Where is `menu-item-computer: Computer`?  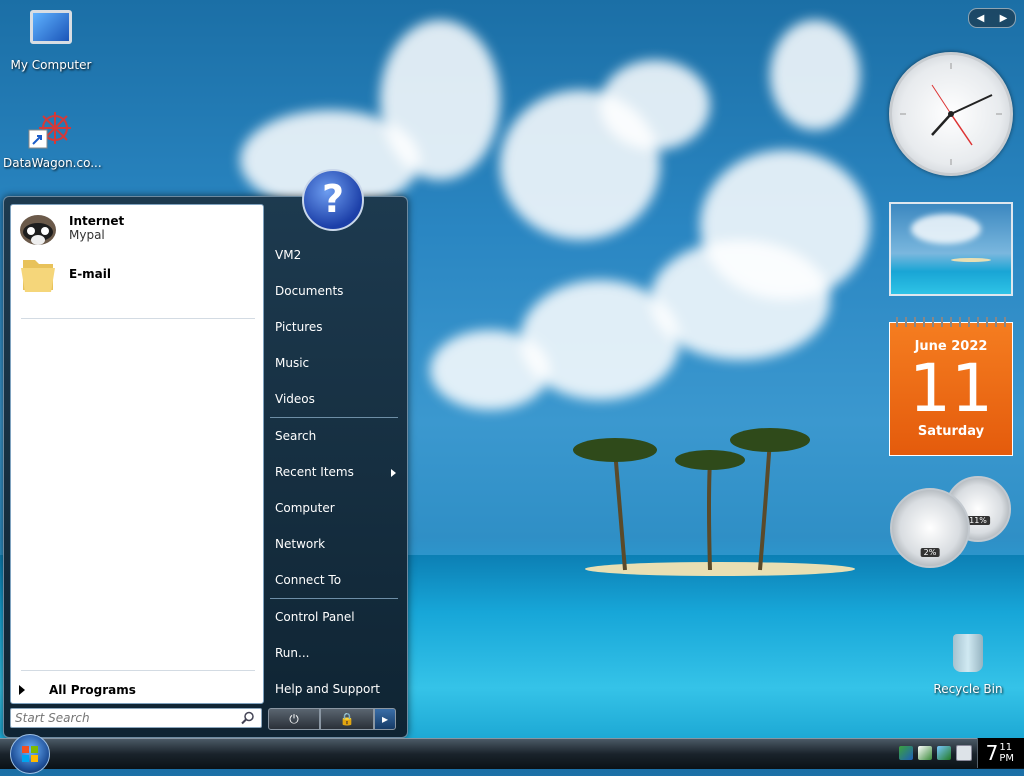
menu-item-computer: Computer is located at coordinates (334, 508).